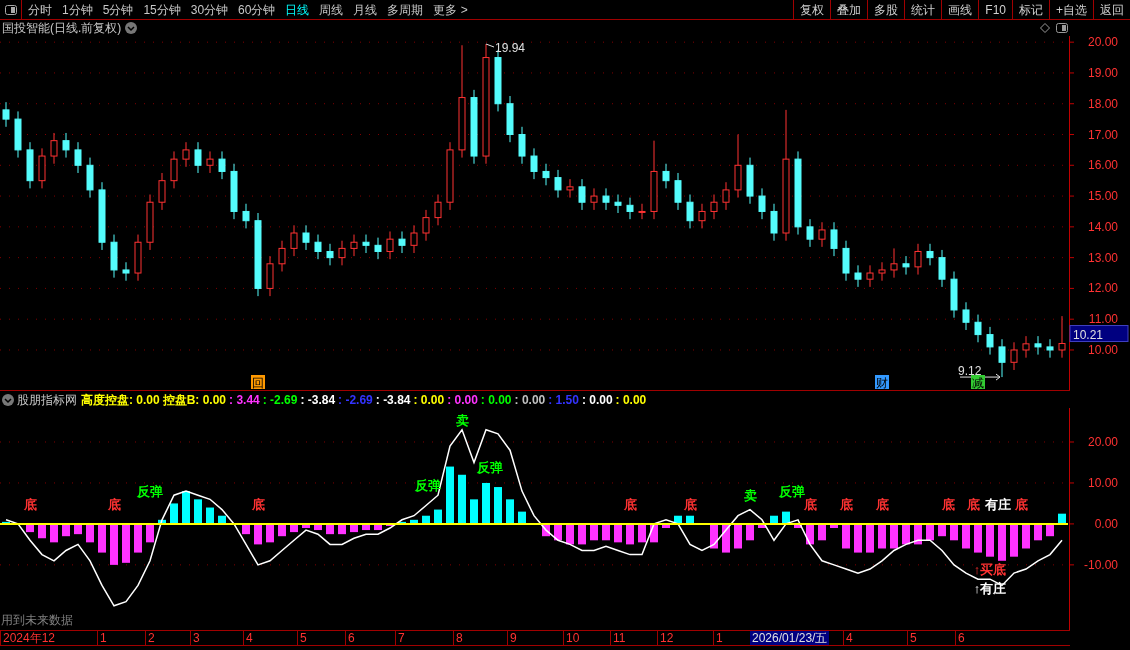  Describe the element at coordinates (718, 638) in the screenshot. I see `date-label: 1` at that location.